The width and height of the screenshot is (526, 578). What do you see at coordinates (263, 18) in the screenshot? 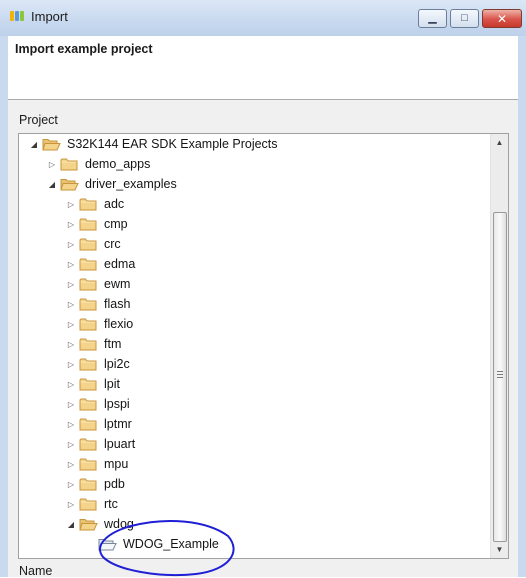
I see `title-bar: Import ▁ □ ✕` at bounding box center [263, 18].